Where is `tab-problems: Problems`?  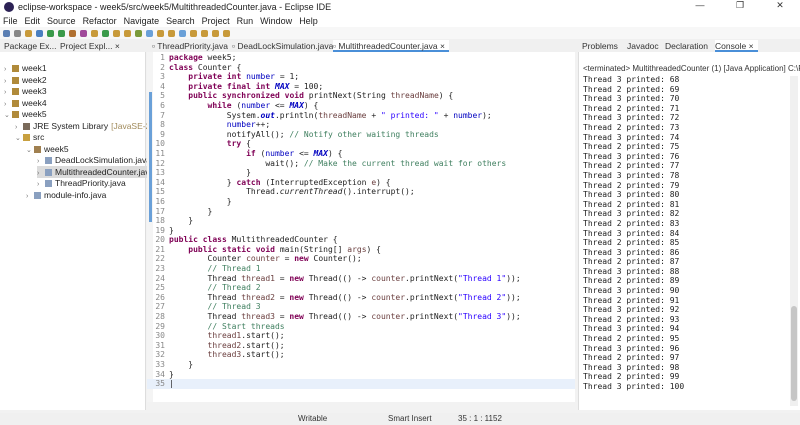 tab-problems: Problems is located at coordinates (600, 46).